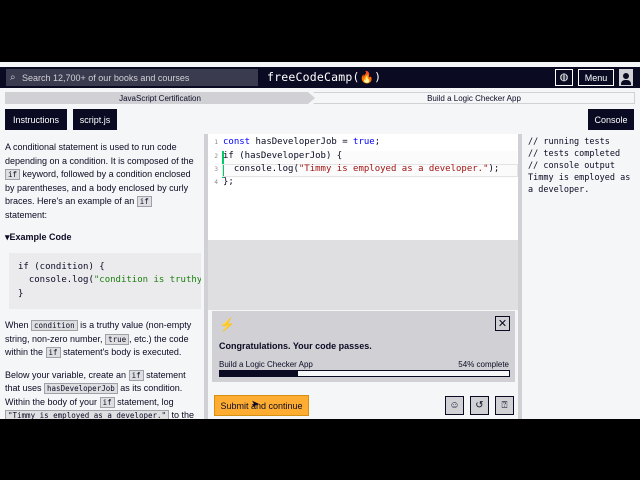 This screenshot has height=480, width=640. Describe the element at coordinates (626, 82) in the screenshot. I see `user-body-icon` at that location.